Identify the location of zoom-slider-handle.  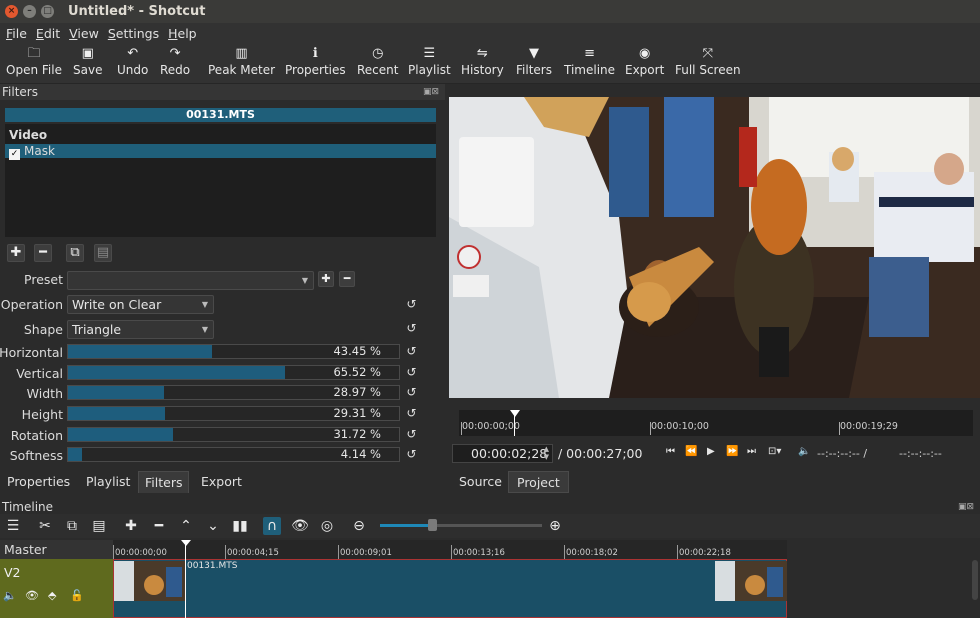
(432, 525).